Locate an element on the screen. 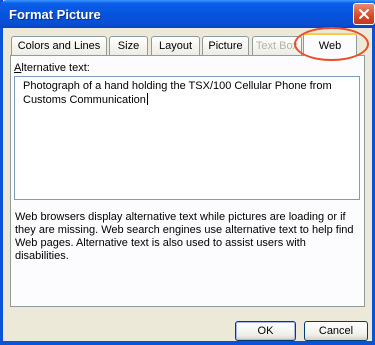 This screenshot has width=375, height=345. close-button is located at coordinates (364, 14).